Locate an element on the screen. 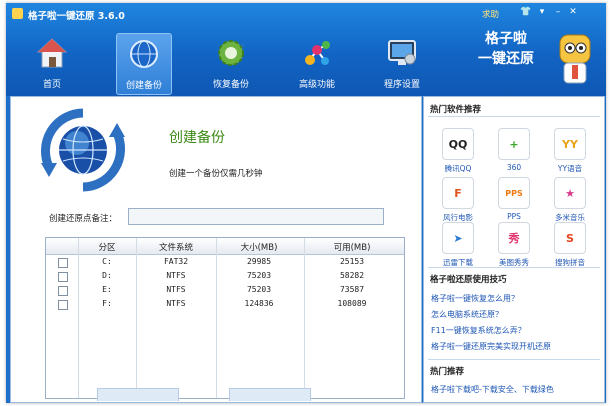 The height and width of the screenshot is (406, 612). software-pps: PPS PPS is located at coordinates (514, 201).